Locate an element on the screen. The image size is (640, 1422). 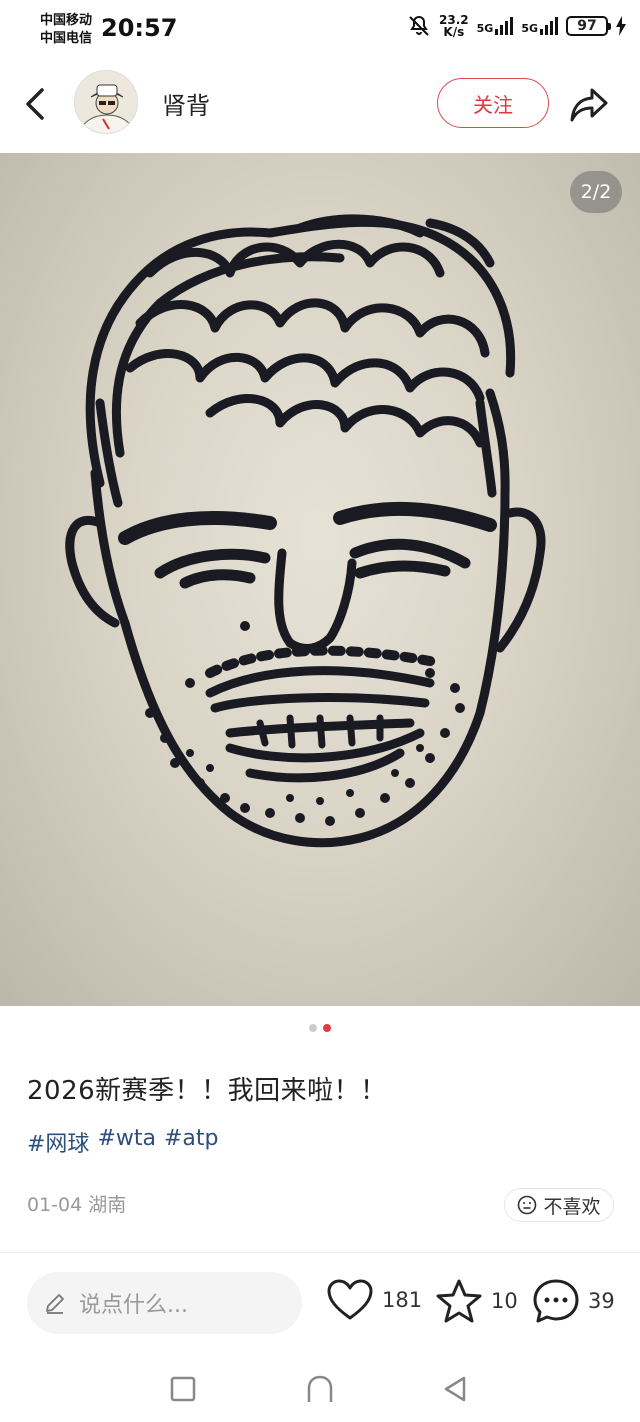
favorite-count: 10 is located at coordinates (504, 1301).